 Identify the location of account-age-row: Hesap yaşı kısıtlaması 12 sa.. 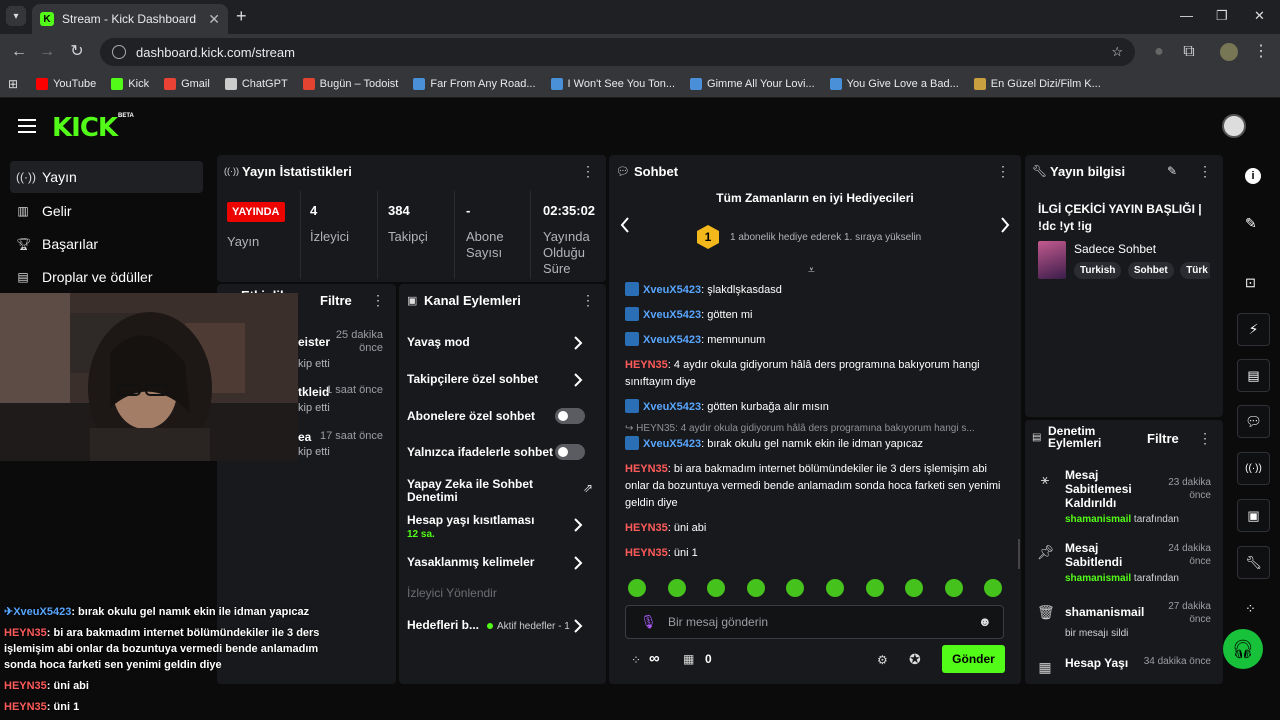
(500, 527).